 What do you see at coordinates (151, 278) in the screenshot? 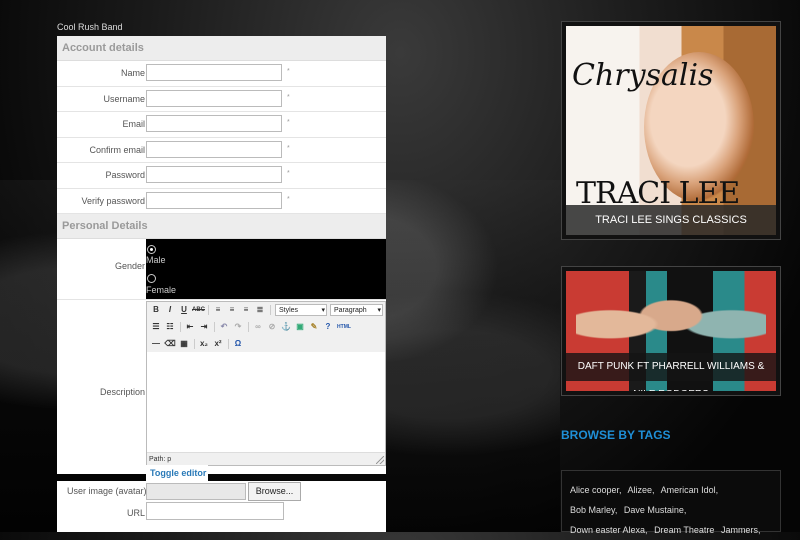
I see `female-radio` at bounding box center [151, 278].